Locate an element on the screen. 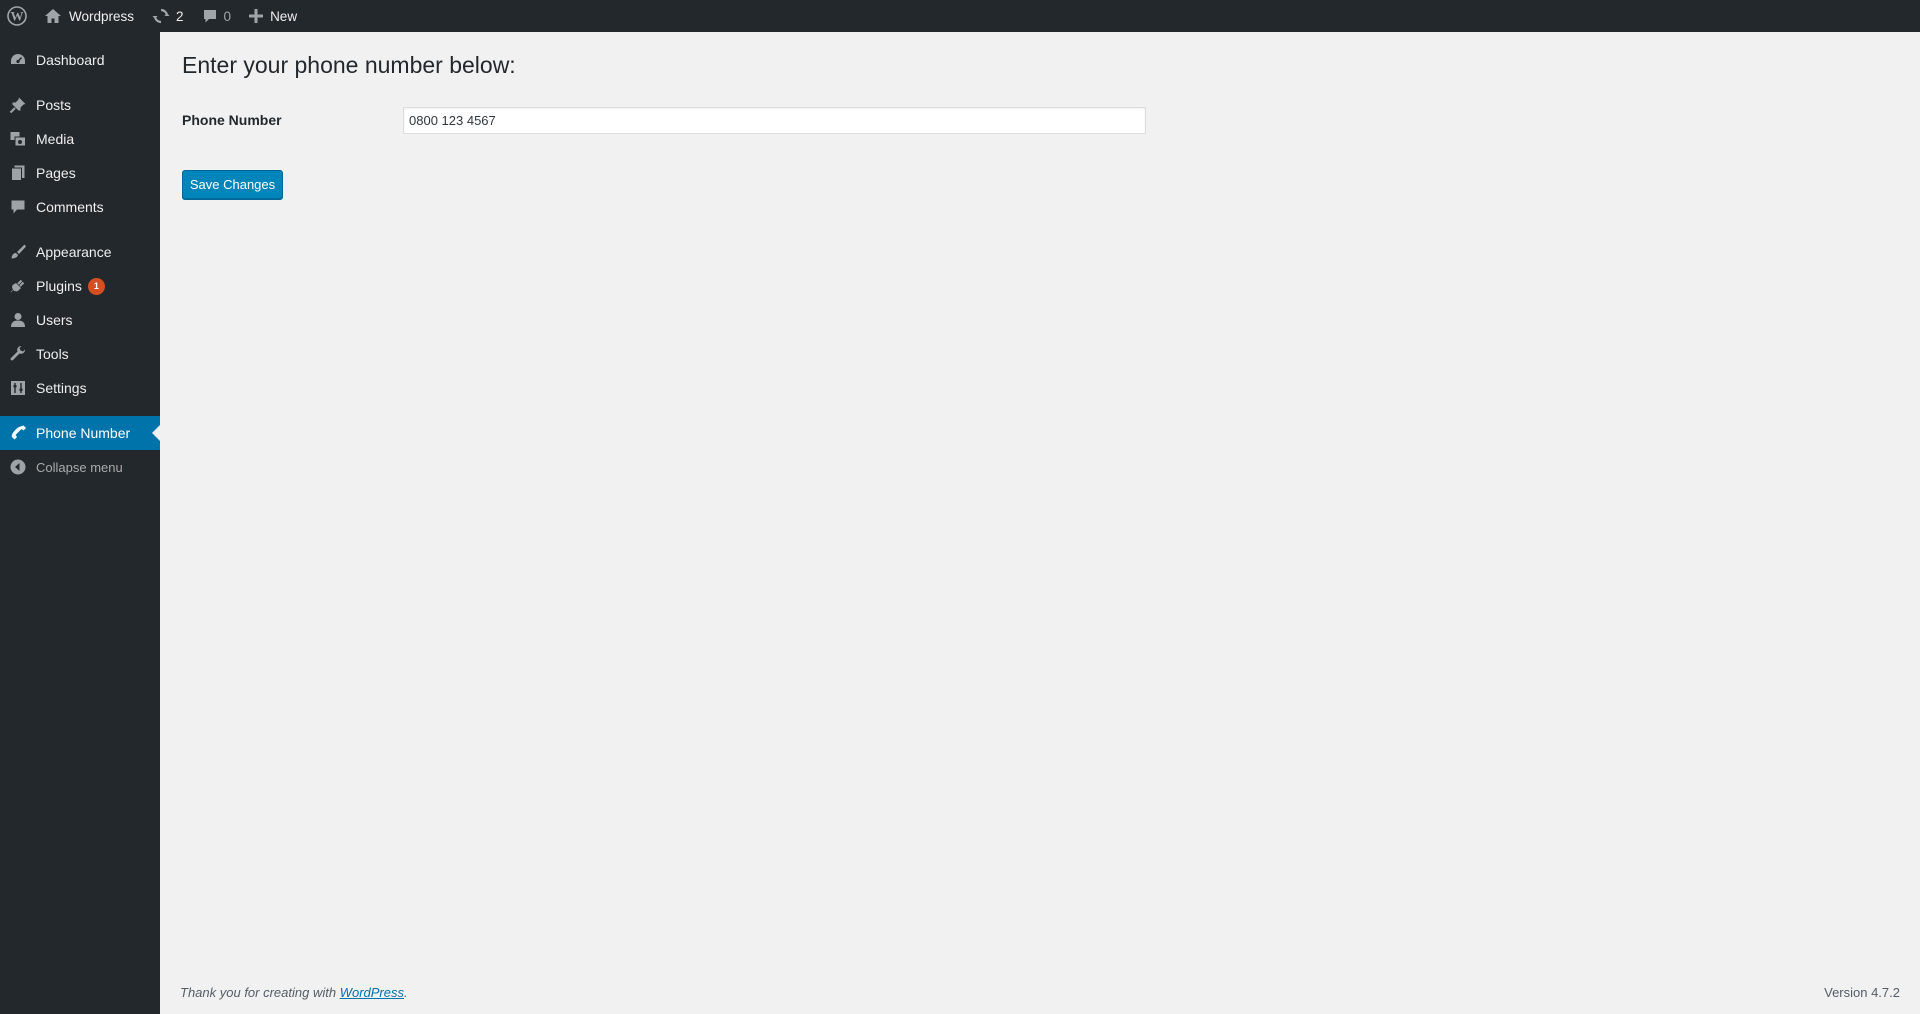  site-name-link: Wordpress is located at coordinates (89, 16).